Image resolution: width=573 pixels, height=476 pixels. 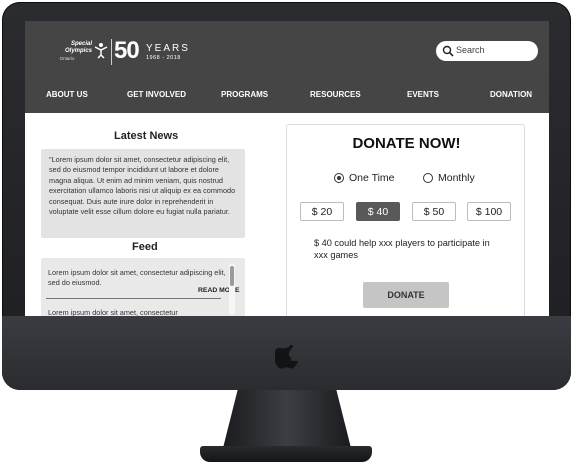 I want to click on nav-item-donation: DONATION, so click(x=511, y=94).